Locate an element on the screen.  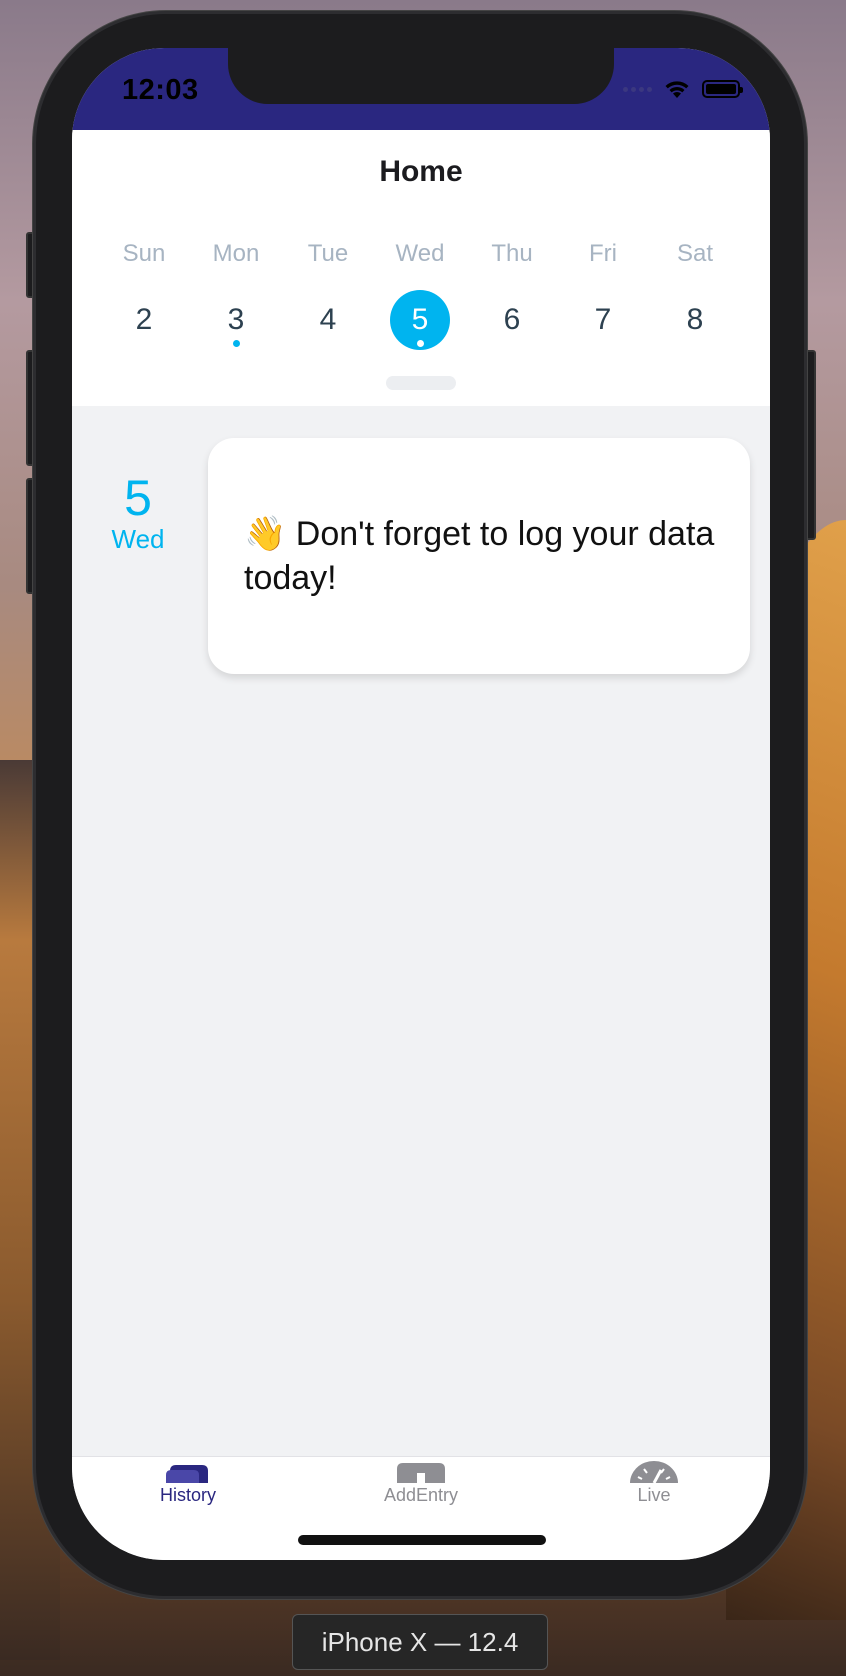
status-icons is located at coordinates (683, 89).